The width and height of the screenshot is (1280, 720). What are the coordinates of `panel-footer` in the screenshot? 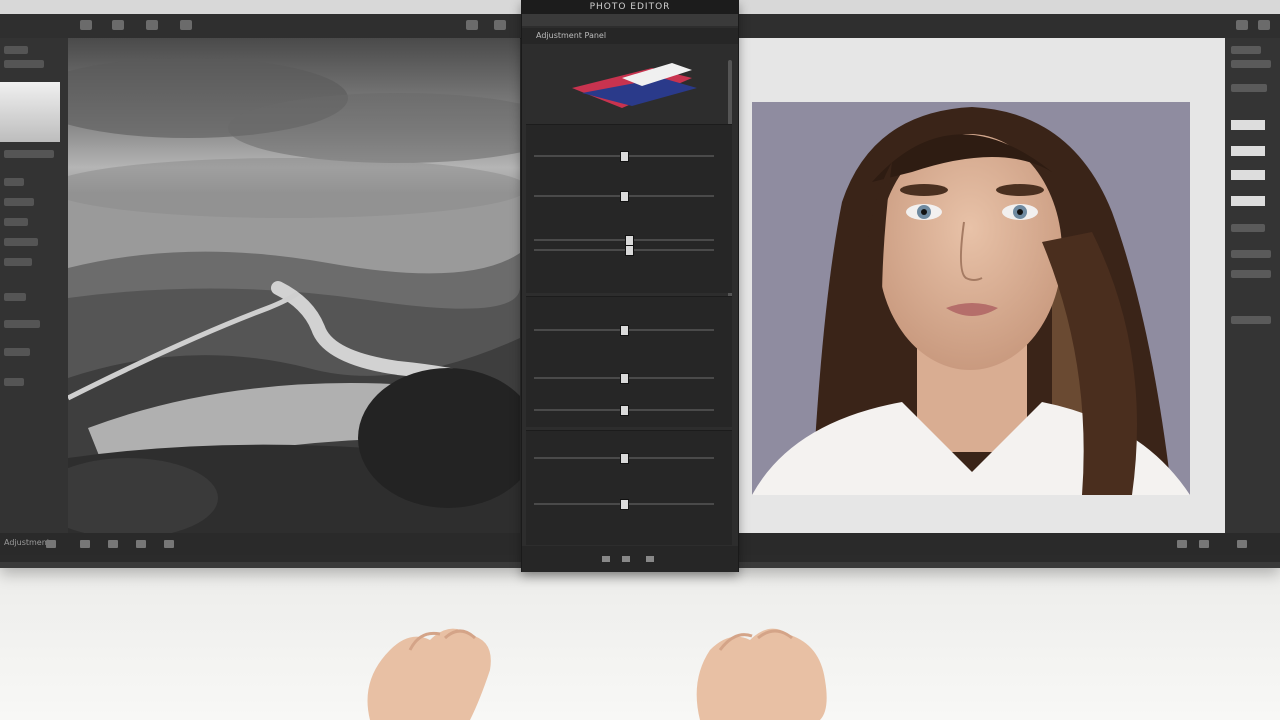 It's located at (630, 559).